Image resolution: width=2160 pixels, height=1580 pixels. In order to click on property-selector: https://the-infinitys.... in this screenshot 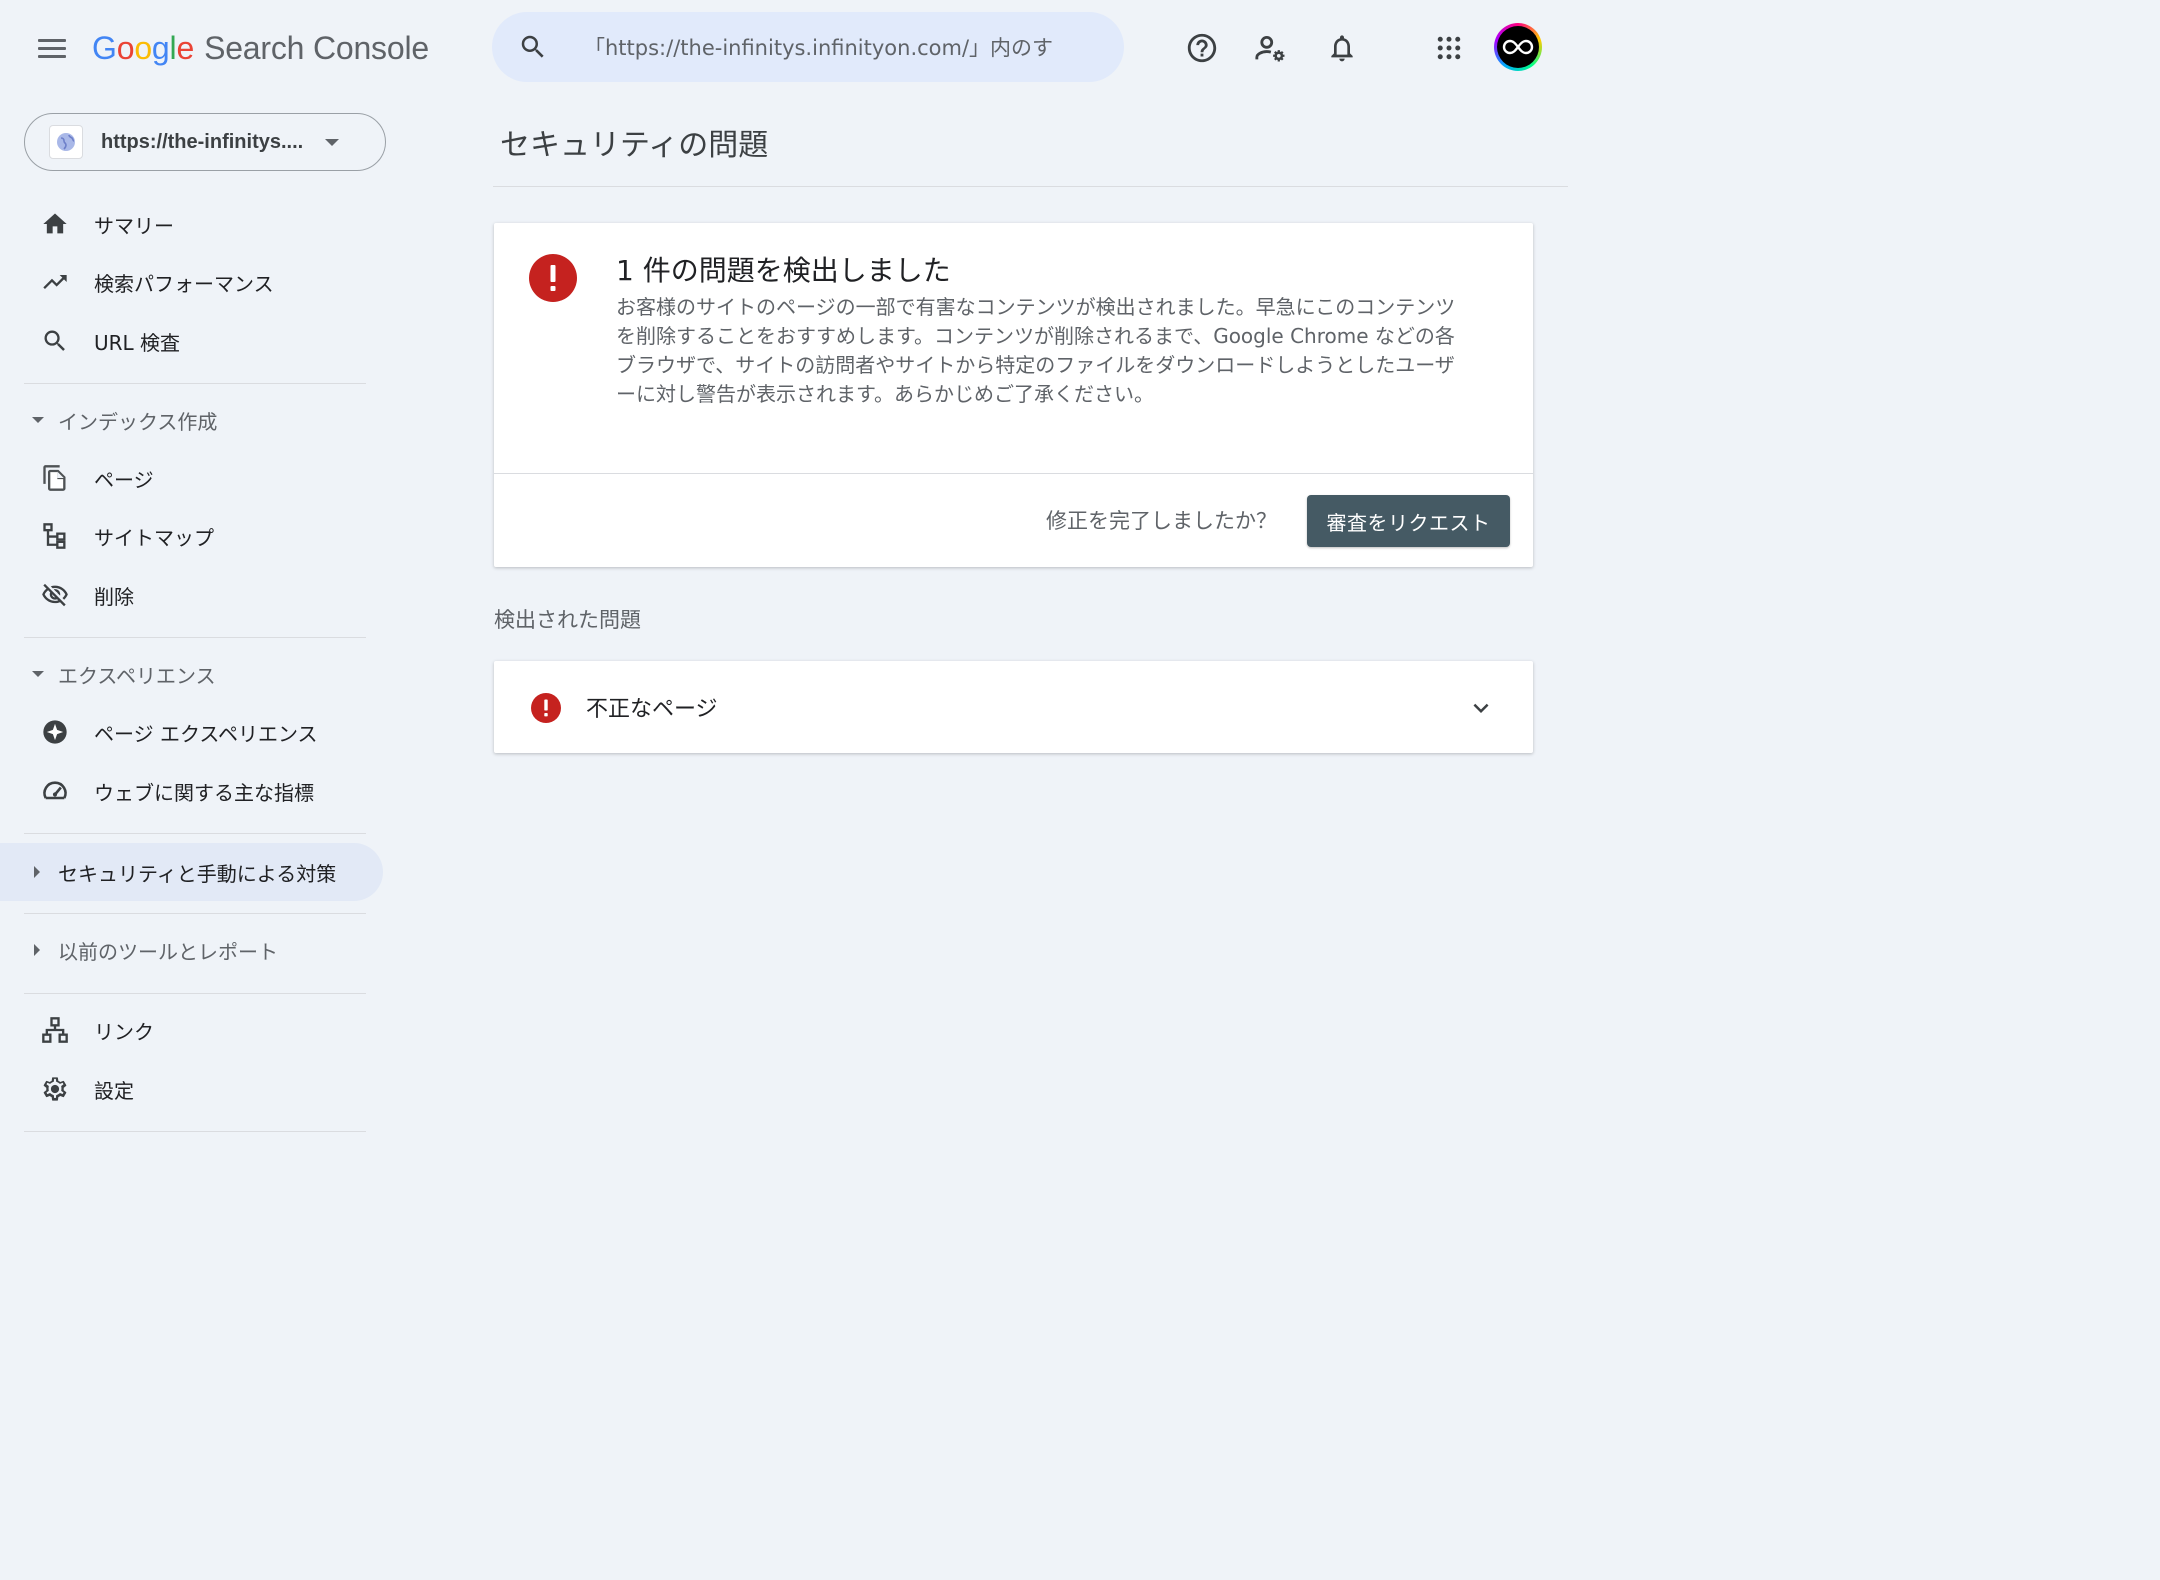, I will do `click(205, 142)`.